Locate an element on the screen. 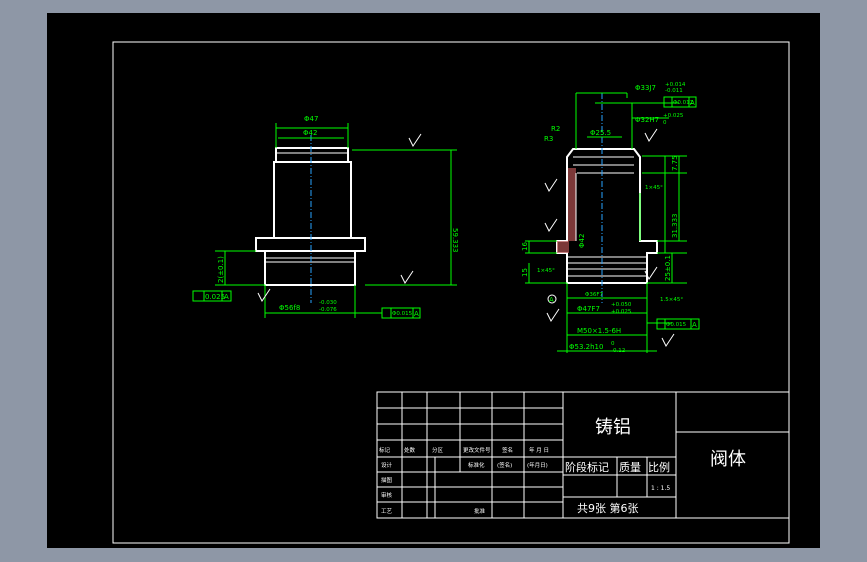 This screenshot has width=867, height=562. part-name: 阀体 is located at coordinates (728, 459).